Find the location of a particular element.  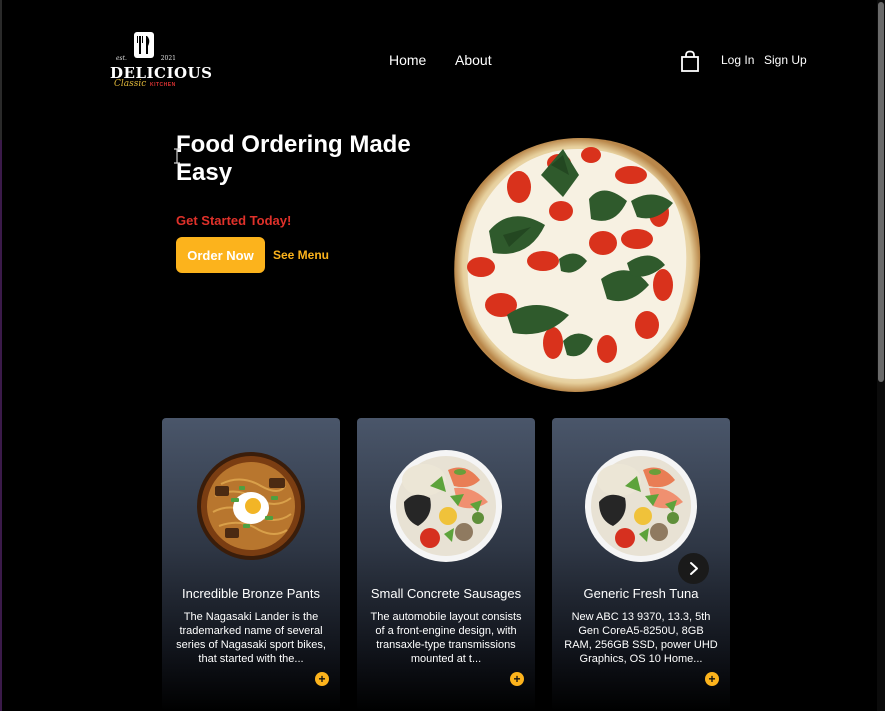

window-edge-accent is located at coordinates (1, 425).